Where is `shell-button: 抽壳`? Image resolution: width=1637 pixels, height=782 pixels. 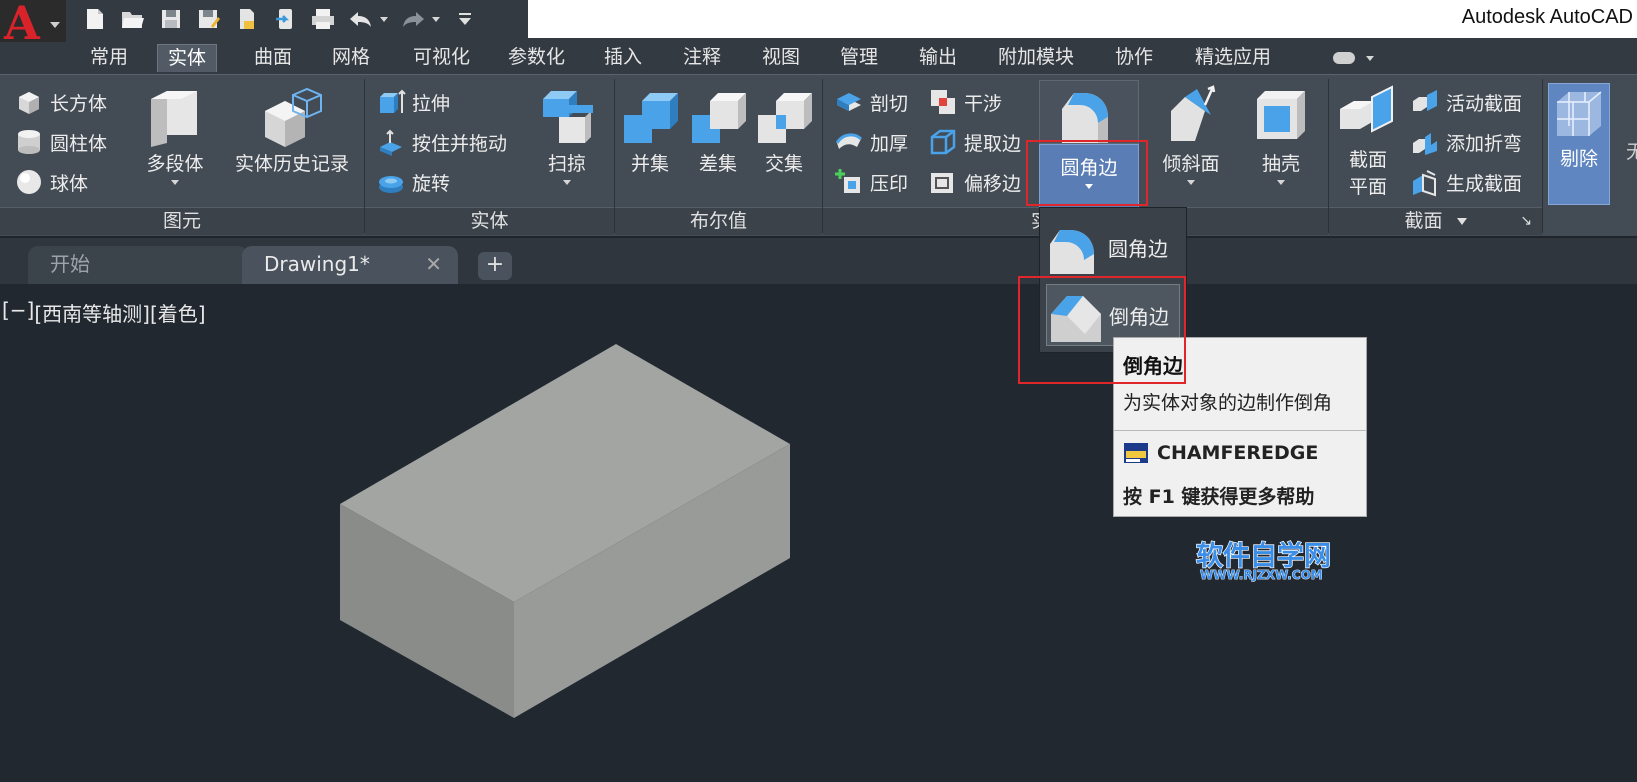 shell-button: 抽壳 is located at coordinates (1281, 135).